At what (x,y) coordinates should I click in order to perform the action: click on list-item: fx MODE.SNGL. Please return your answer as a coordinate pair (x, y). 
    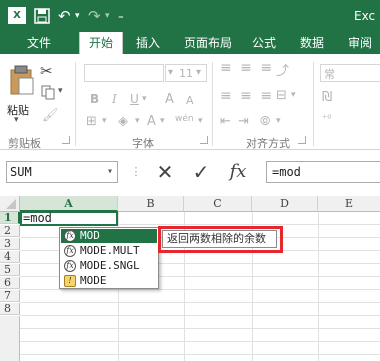
    Looking at the image, I should click on (109, 266).